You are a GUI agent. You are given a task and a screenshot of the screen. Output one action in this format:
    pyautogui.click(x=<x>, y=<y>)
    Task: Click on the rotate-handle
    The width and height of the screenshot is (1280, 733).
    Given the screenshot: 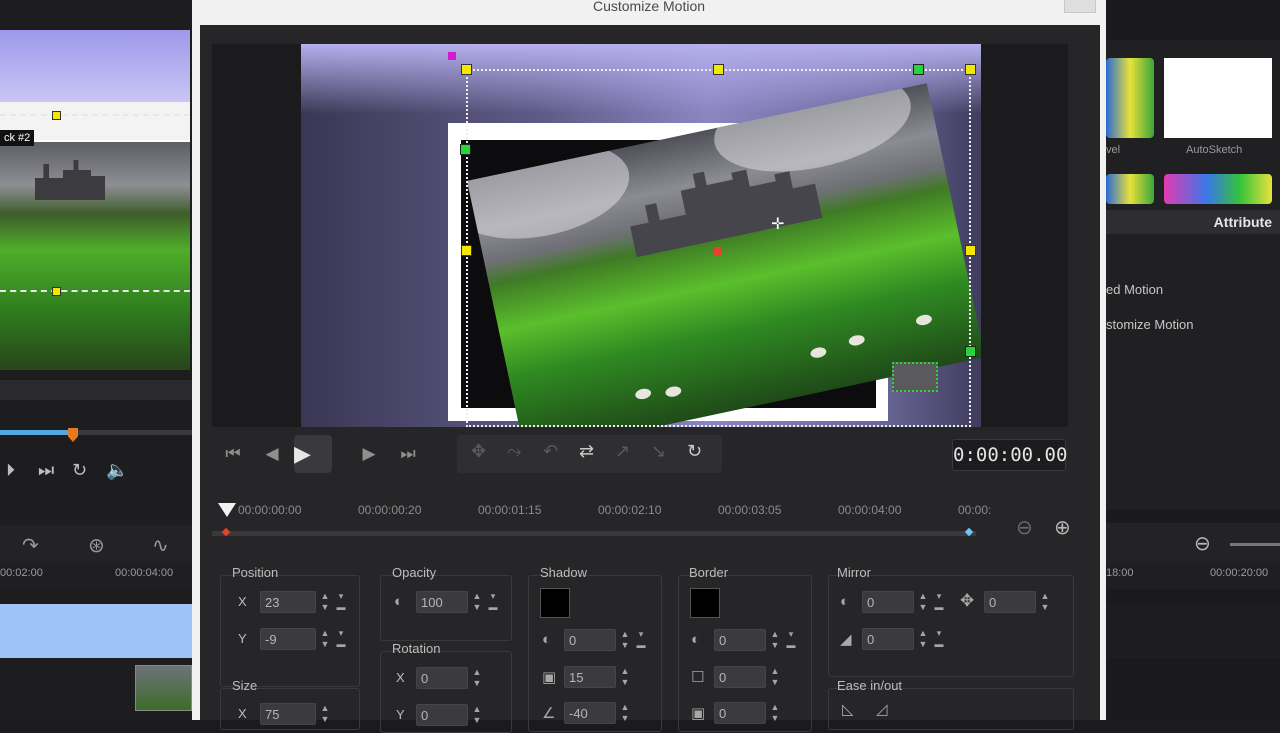 What is the action you would take?
    pyautogui.click(x=452, y=56)
    